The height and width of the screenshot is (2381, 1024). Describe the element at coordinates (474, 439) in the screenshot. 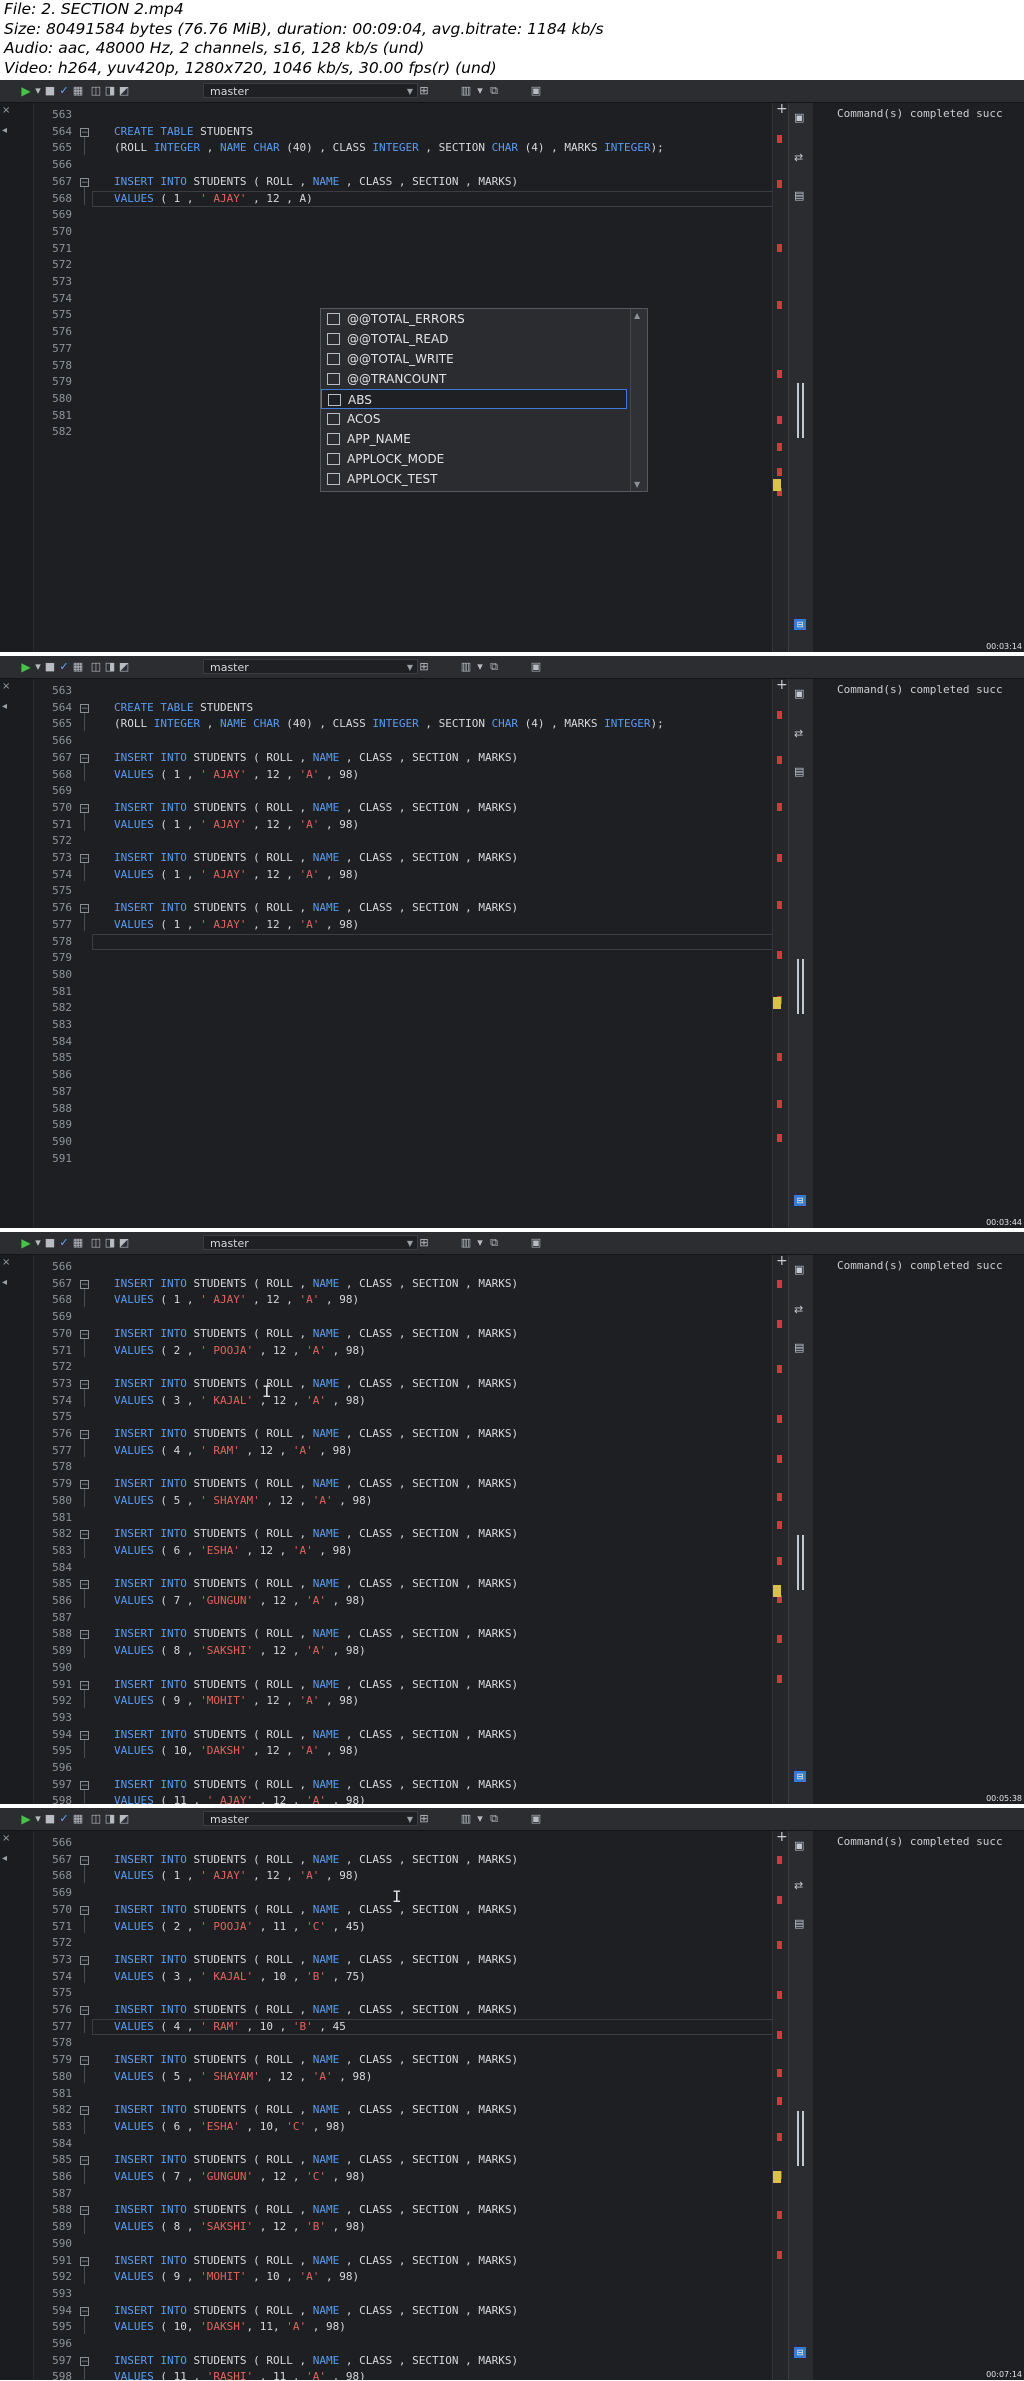

I see `autocomplete-item: APP_NAME` at that location.